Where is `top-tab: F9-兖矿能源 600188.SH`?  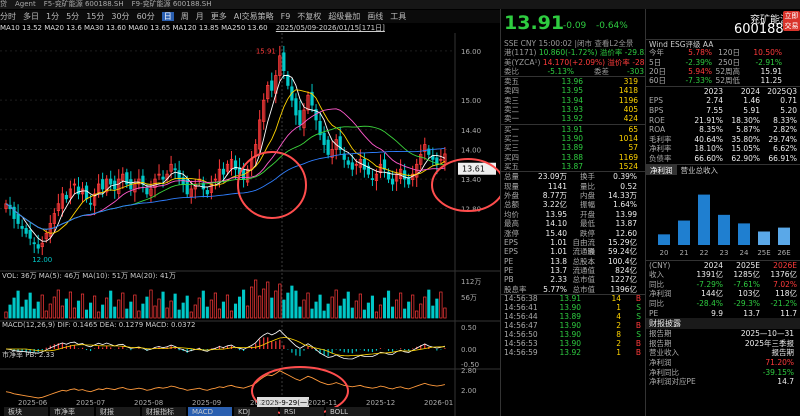 top-tab: F9-兖矿能源 600188.SH is located at coordinates (172, 4).